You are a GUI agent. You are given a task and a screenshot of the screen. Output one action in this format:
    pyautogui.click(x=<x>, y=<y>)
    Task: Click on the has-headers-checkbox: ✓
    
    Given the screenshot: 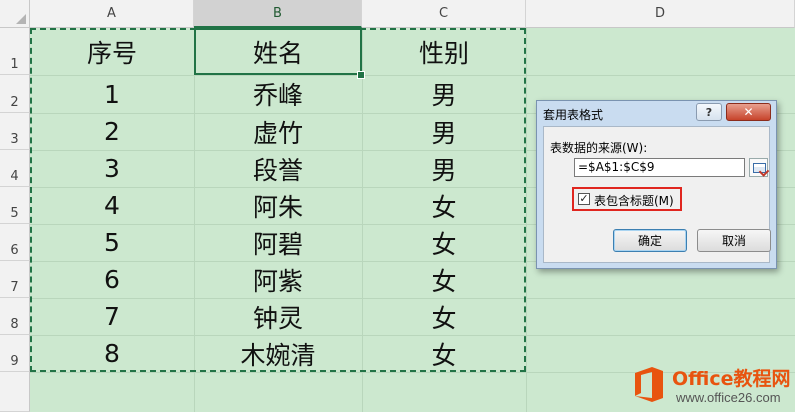 What is the action you would take?
    pyautogui.click(x=584, y=199)
    